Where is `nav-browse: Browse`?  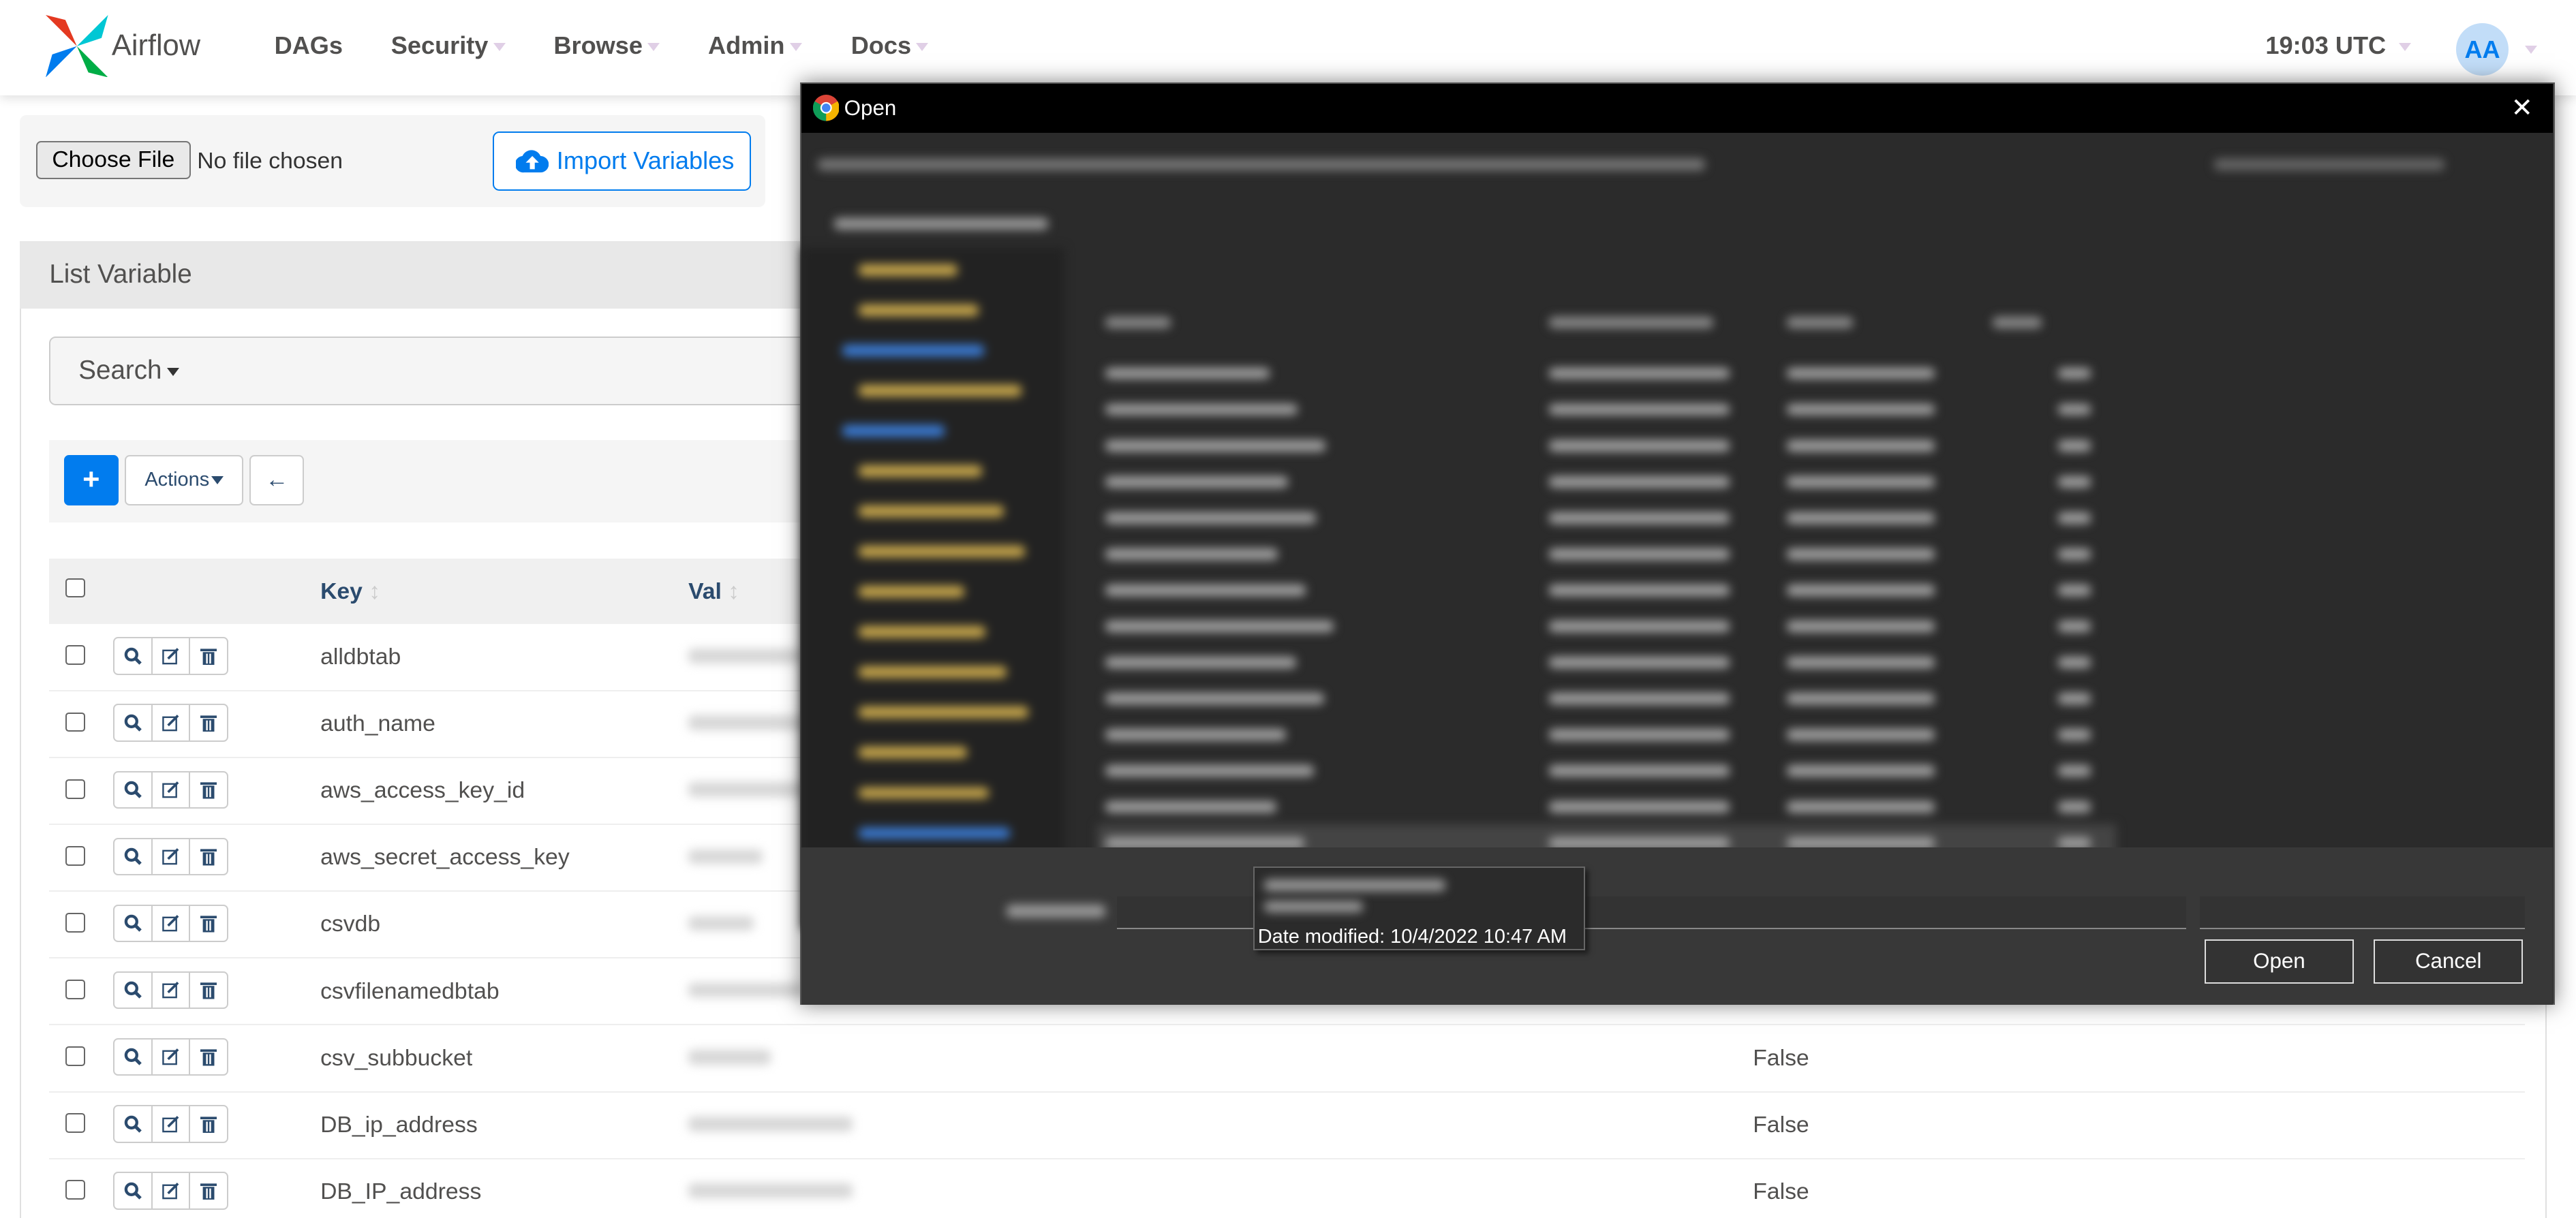
nav-browse: Browse is located at coordinates (606, 45).